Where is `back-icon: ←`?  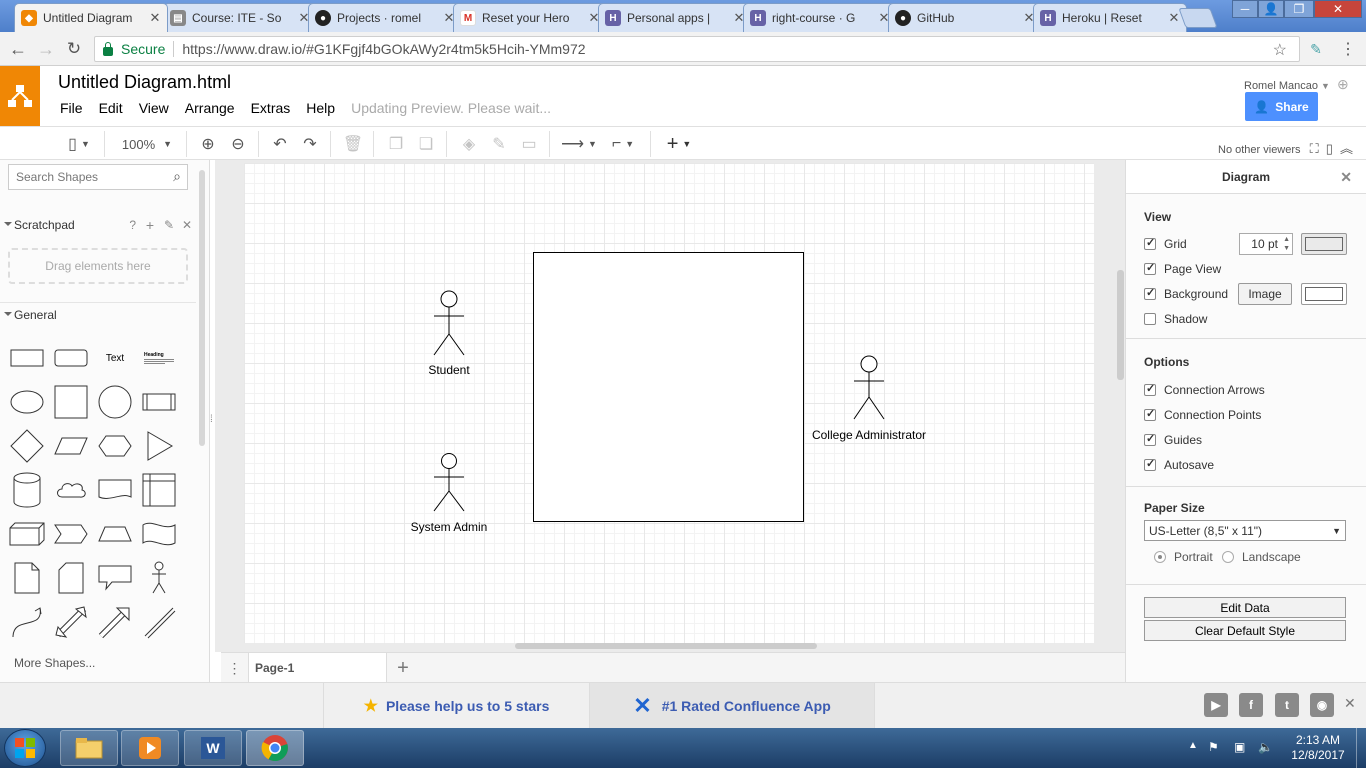
back-icon: ← is located at coordinates (18, 49).